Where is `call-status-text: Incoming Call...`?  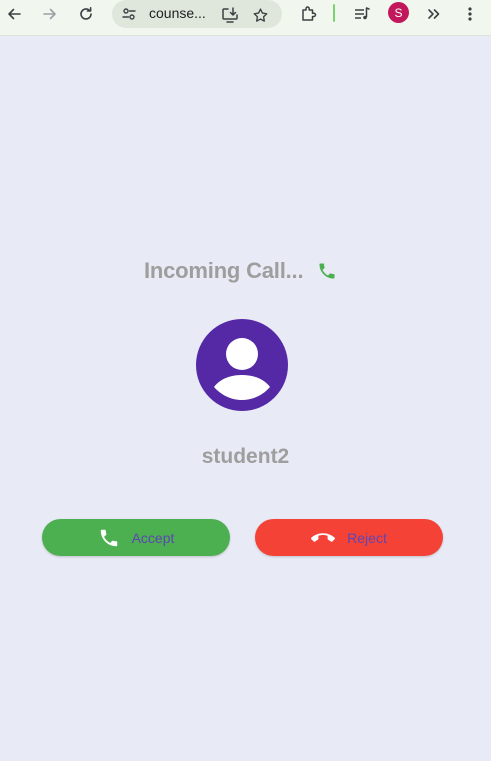 call-status-text: Incoming Call... is located at coordinates (224, 270).